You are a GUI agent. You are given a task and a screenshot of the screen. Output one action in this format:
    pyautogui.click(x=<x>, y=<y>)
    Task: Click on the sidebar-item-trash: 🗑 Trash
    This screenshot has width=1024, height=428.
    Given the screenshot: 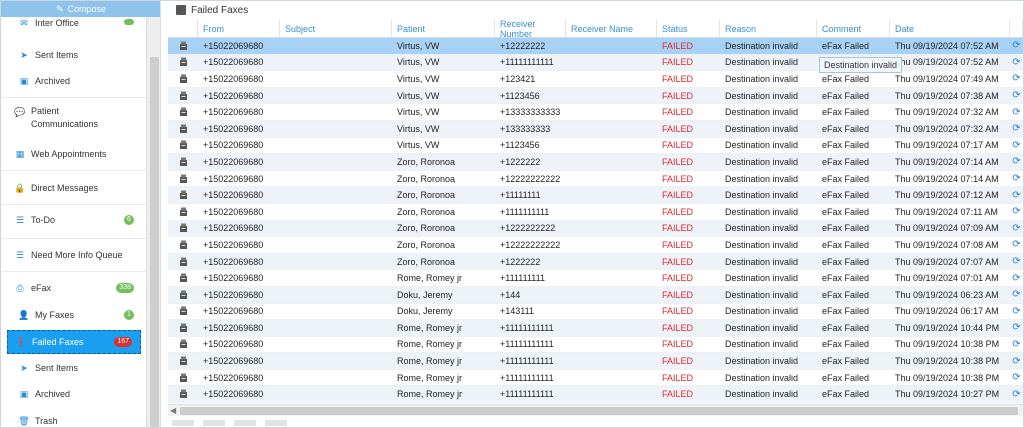 What is the action you would take?
    pyautogui.click(x=73, y=420)
    